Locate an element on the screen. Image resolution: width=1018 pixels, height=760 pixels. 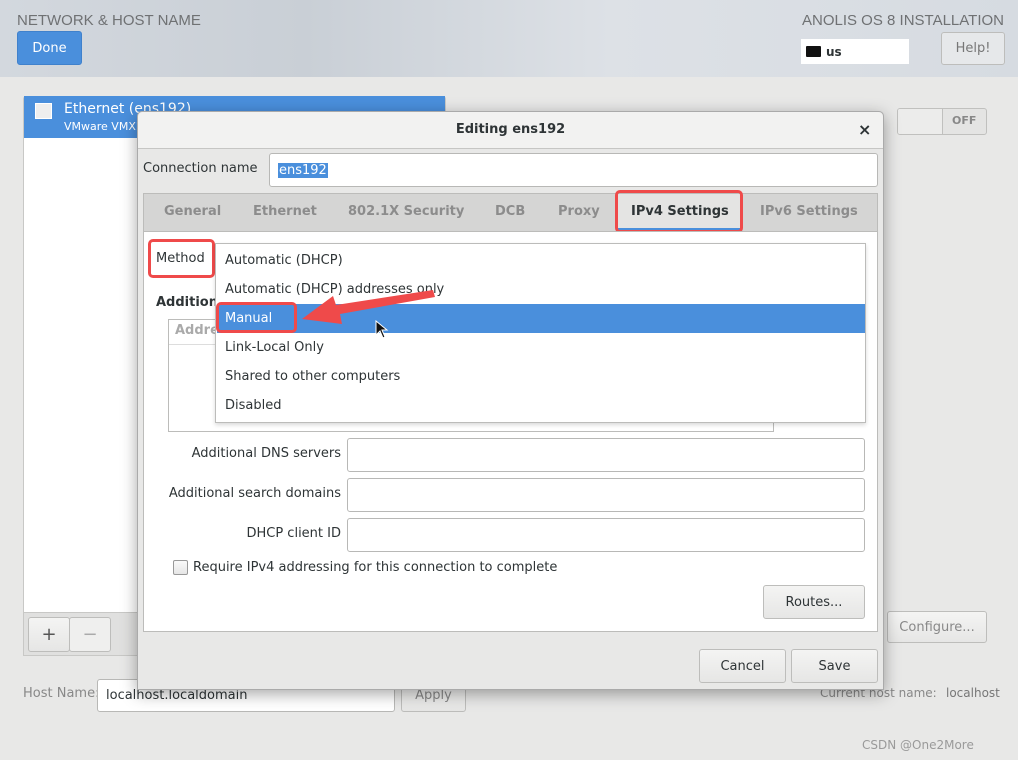
dns-servers-label: Additional DNS servers is located at coordinates (266, 453).